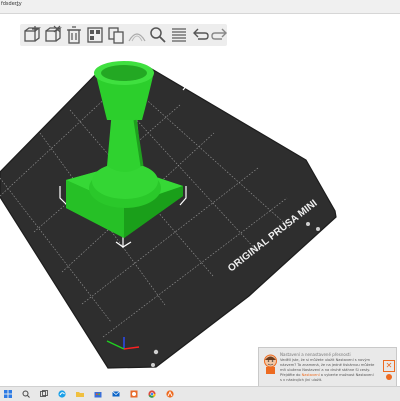 This screenshot has height=401, width=400. I want to click on paste-icon, so click(137, 37).